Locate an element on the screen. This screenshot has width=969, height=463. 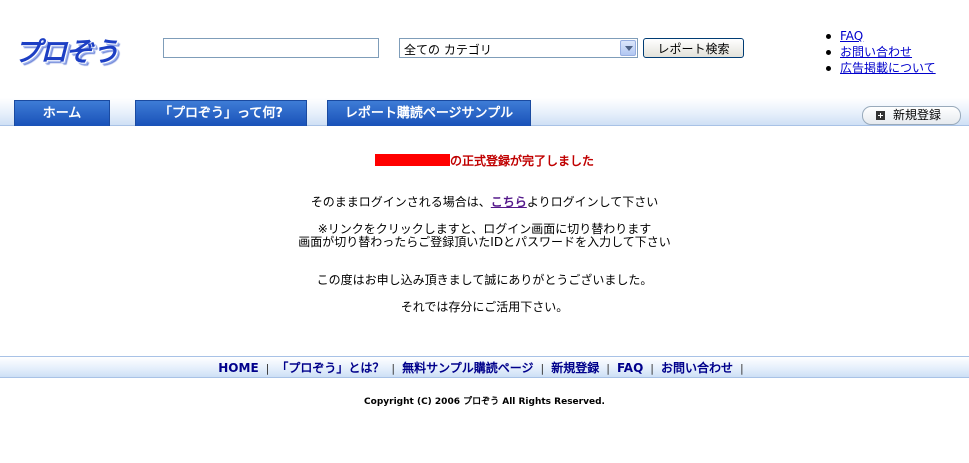
category-selected-value: 全ての カテゴリ is located at coordinates (448, 50).